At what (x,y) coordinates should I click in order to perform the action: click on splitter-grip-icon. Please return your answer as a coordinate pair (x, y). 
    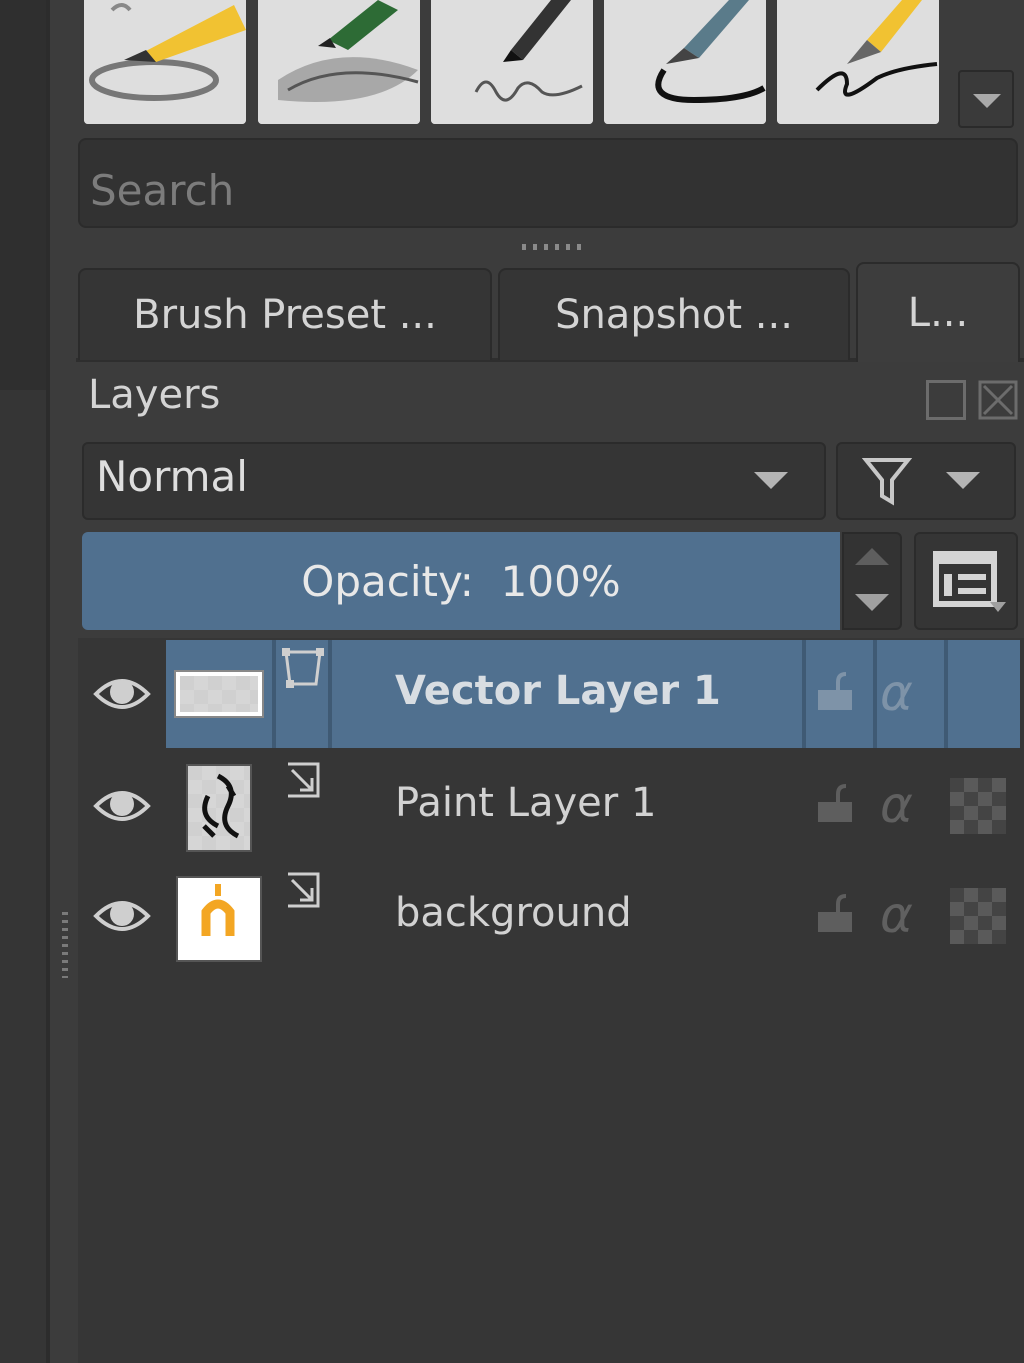
    Looking at the image, I should click on (555, 247).